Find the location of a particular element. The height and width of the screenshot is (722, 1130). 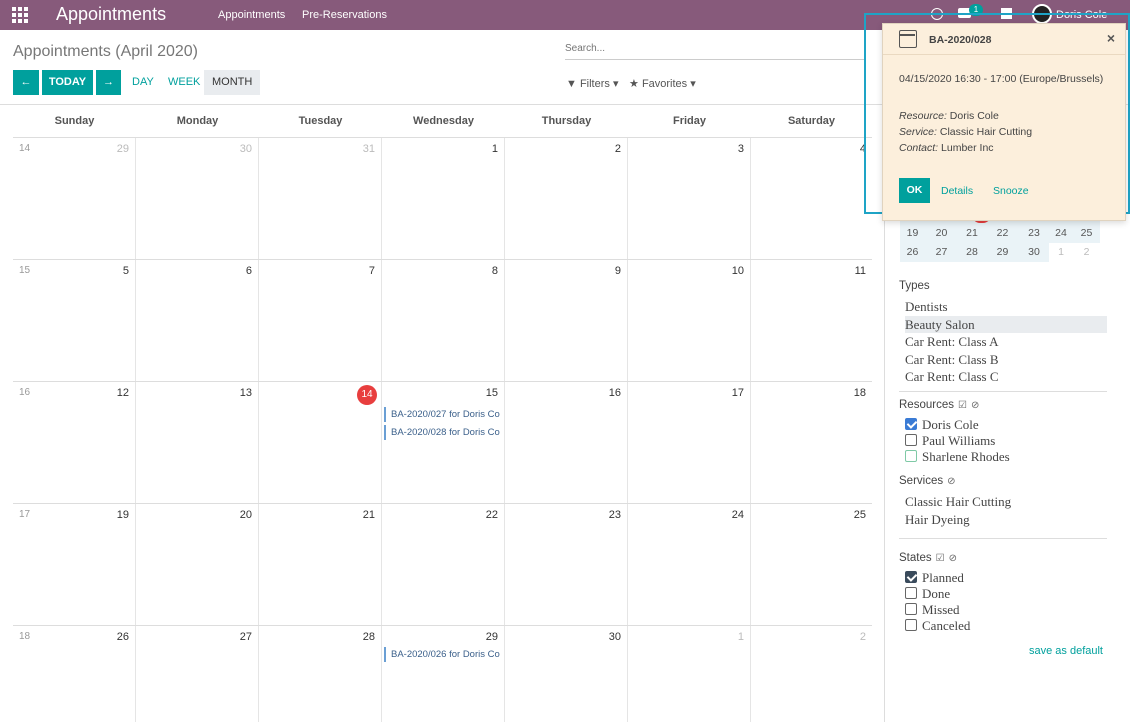

type-item: Car Rent: Class C is located at coordinates (1006, 376).